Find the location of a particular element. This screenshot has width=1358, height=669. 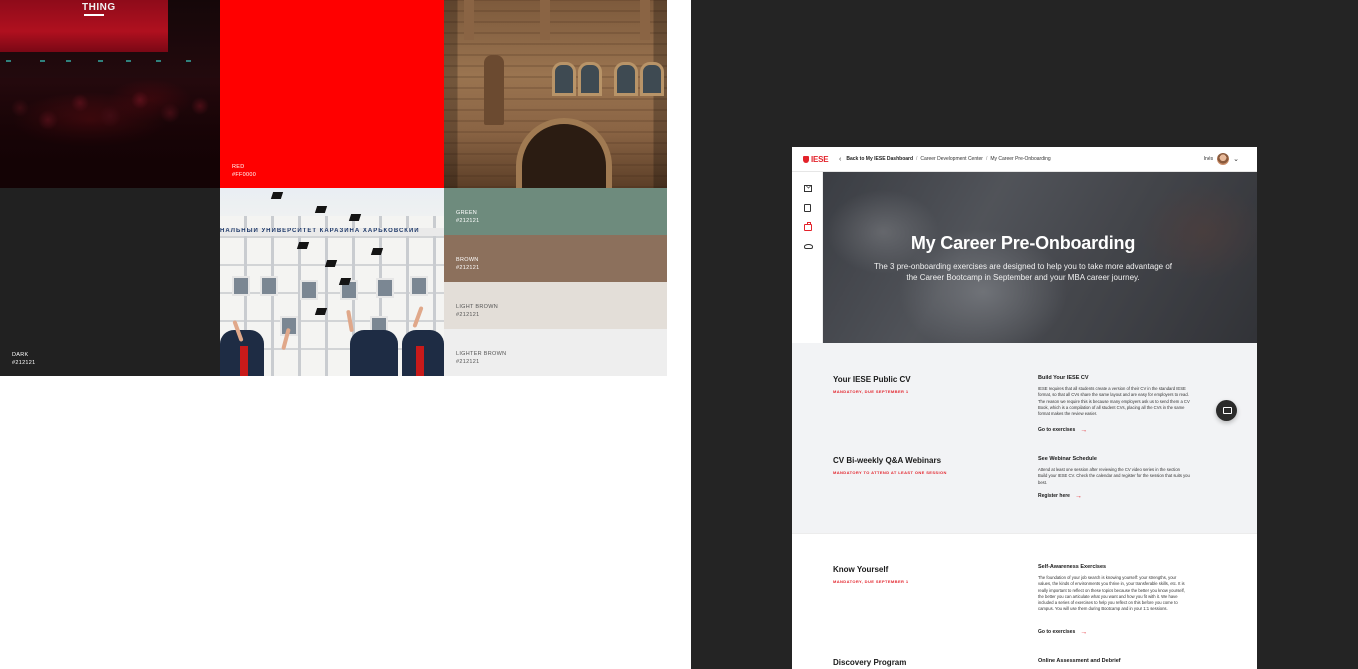

iese-logo: IESE is located at coordinates (816, 159).